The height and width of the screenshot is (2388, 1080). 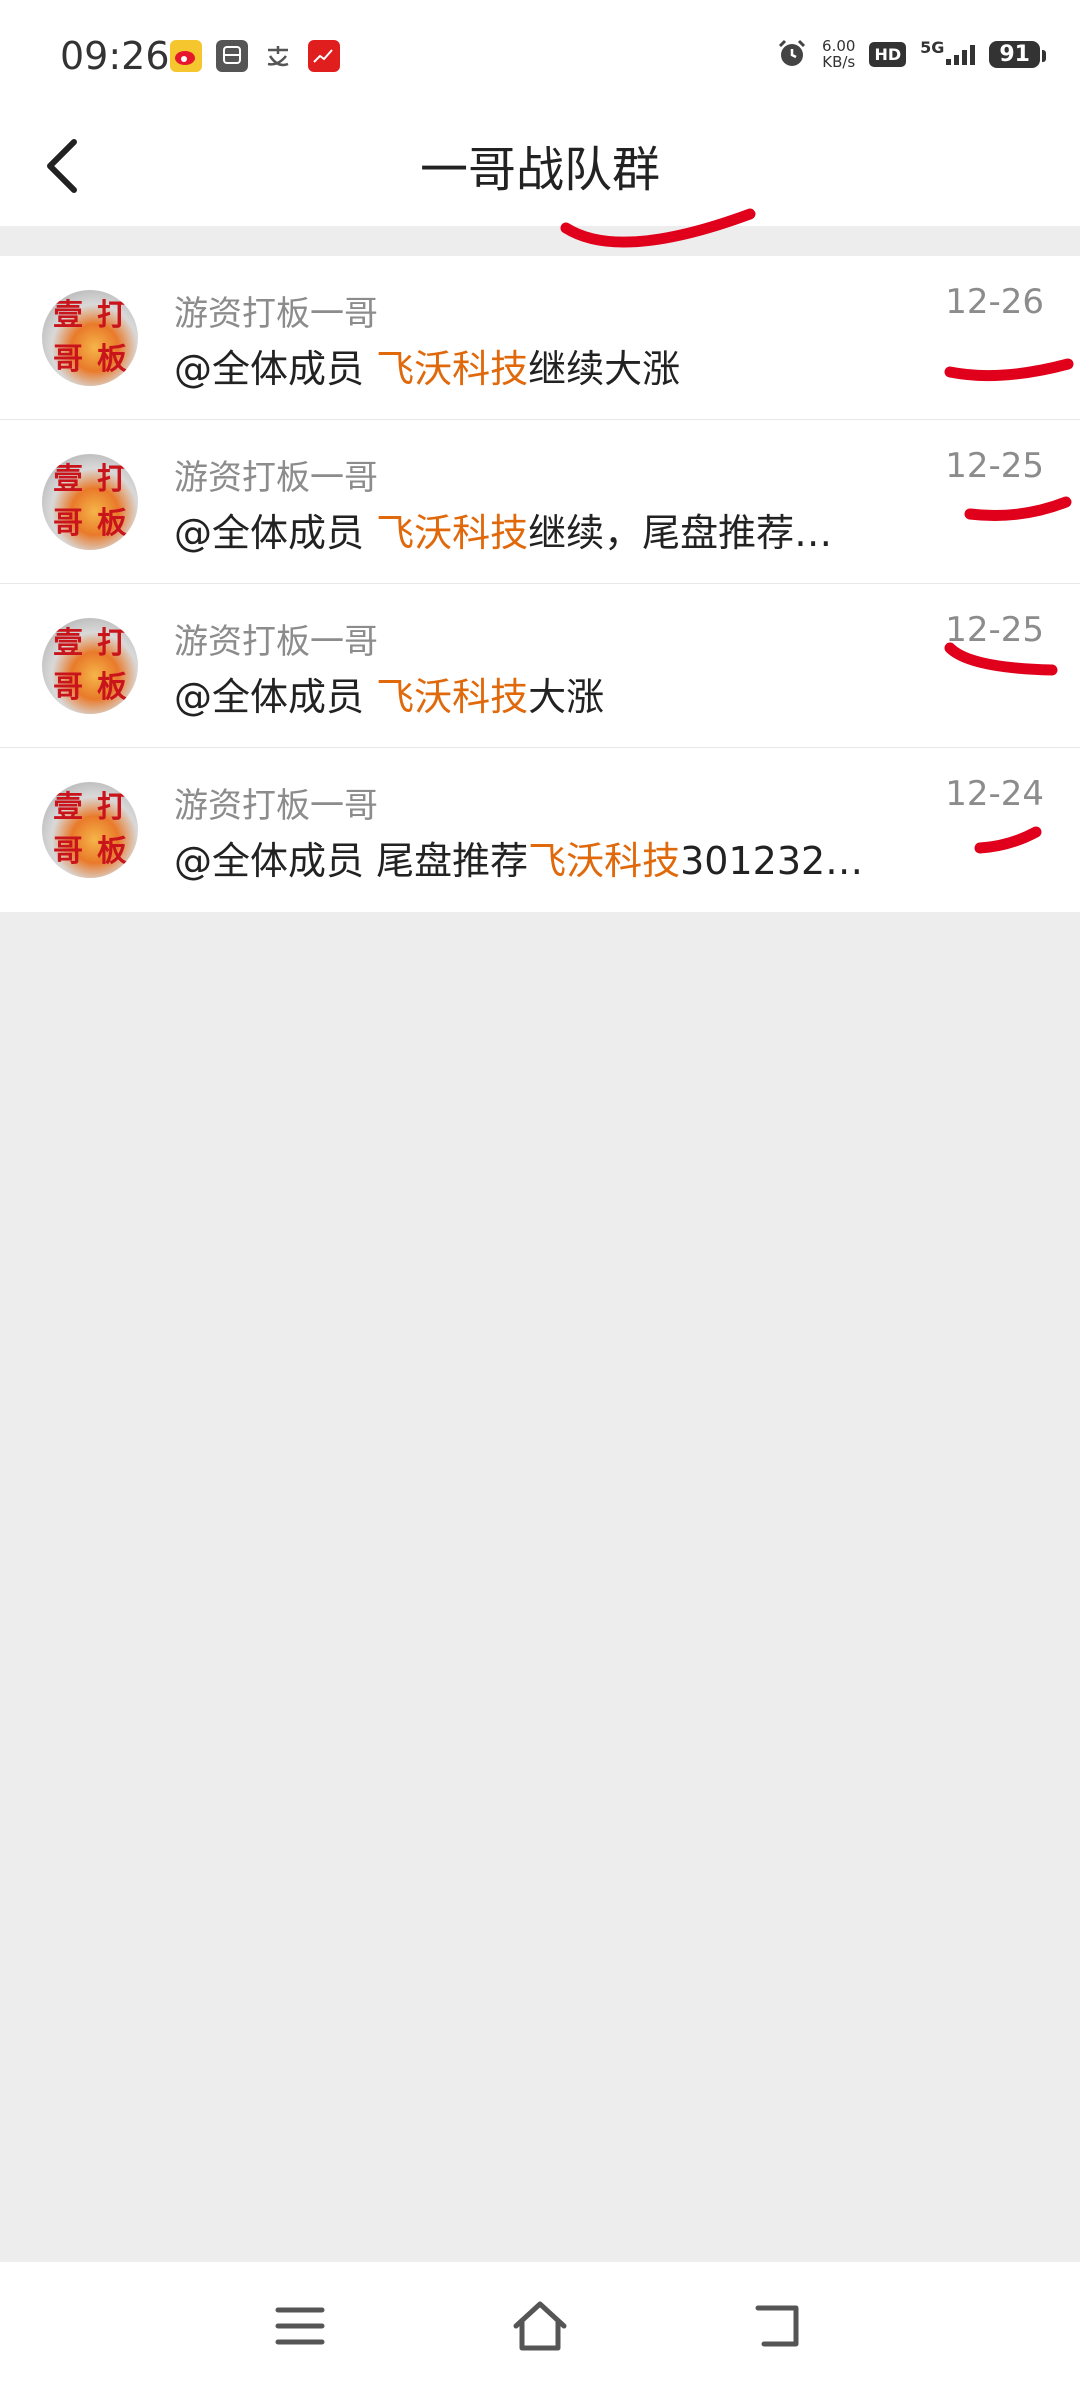 What do you see at coordinates (278, 56) in the screenshot?
I see `alipay-icon` at bounding box center [278, 56].